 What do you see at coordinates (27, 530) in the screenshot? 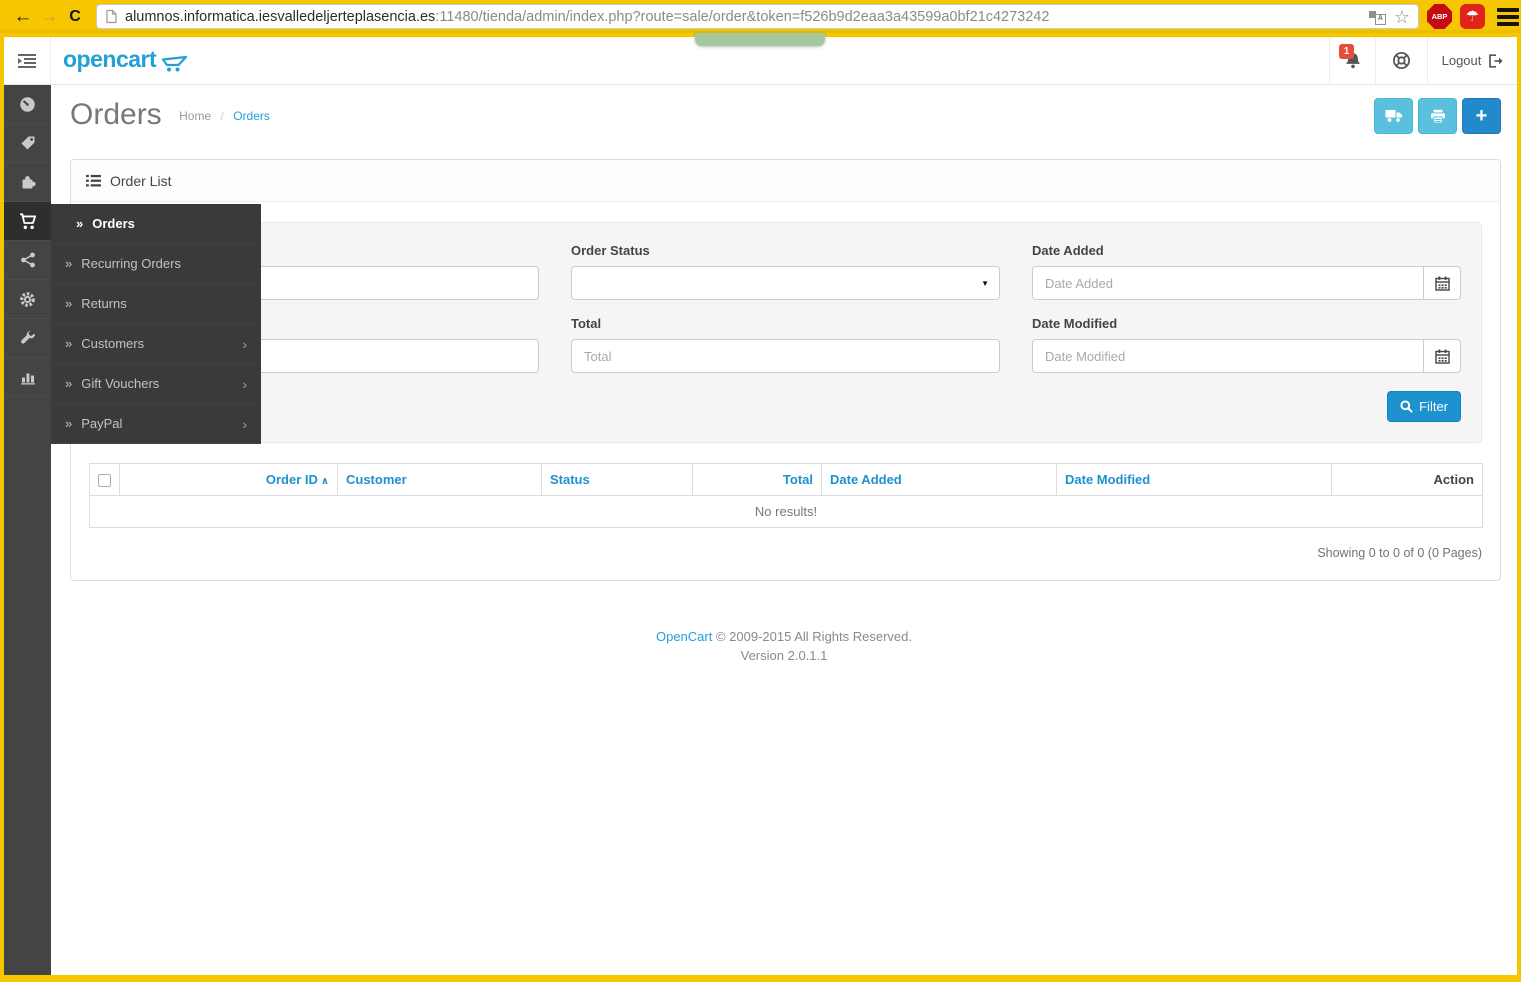
I see `sidebar` at bounding box center [27, 530].